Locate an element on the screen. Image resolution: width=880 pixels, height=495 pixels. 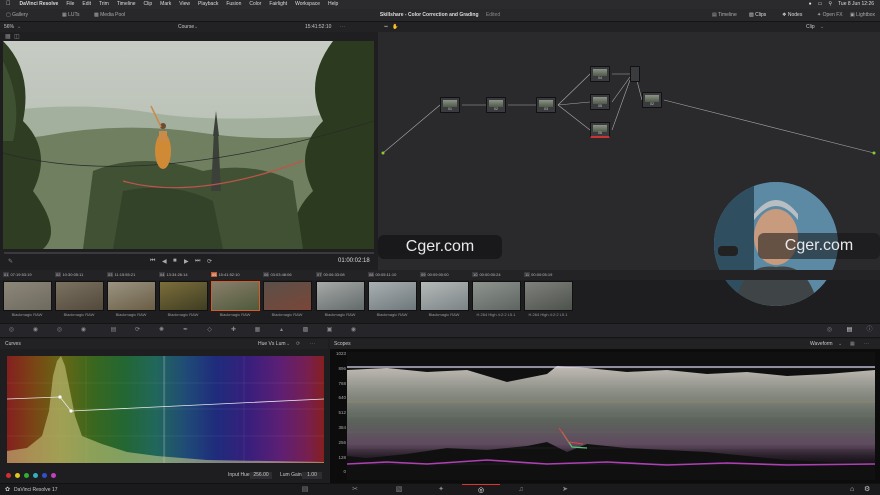
node-06: 06 is located at coordinates (600, 130).